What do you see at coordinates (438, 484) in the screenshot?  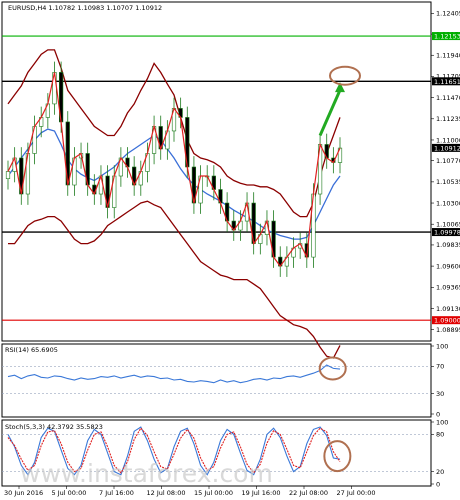 I see `stoch-y-tick-label: 0` at bounding box center [438, 484].